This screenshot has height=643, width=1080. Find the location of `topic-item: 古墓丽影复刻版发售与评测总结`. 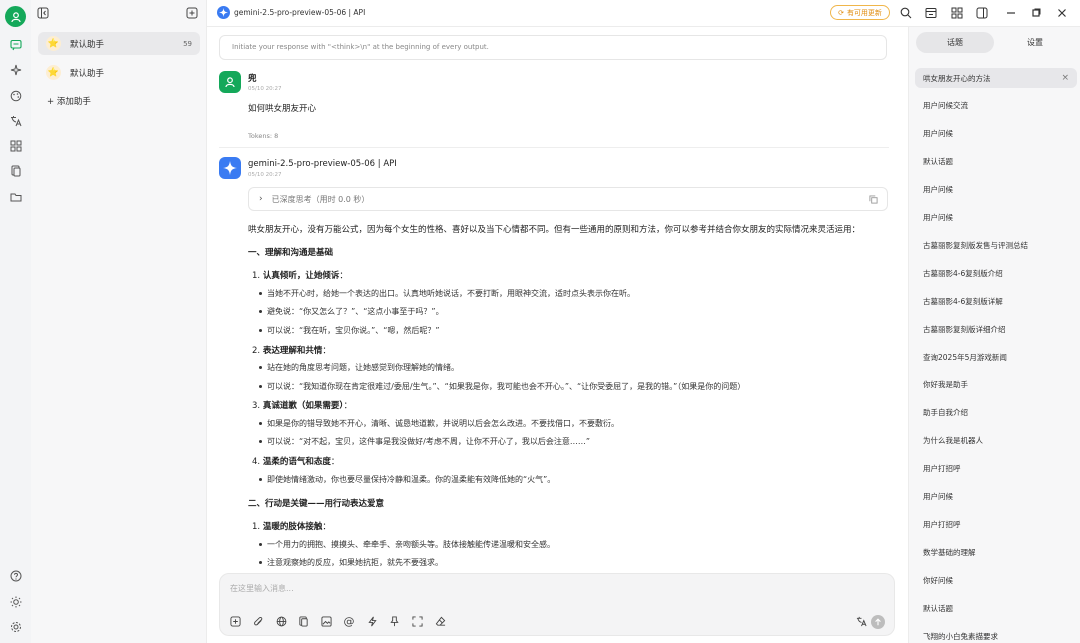

topic-item: 古墓丽影复刻版发售与评测总结 is located at coordinates (996, 245).